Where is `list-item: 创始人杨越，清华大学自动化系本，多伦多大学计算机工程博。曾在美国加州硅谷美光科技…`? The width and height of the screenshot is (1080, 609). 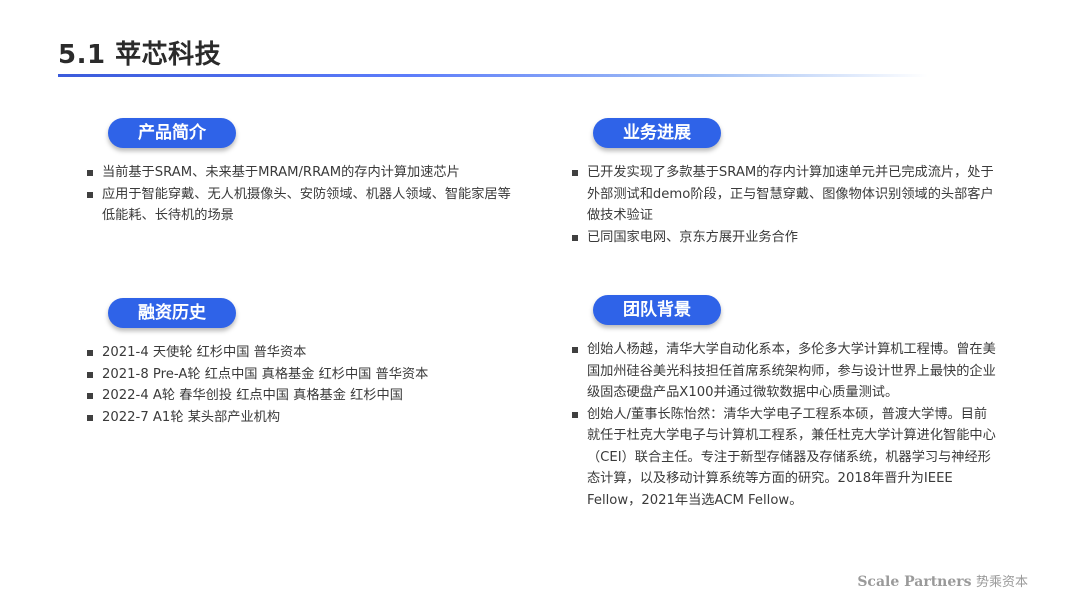 list-item: 创始人杨越，清华大学自动化系本，多伦多大学计算机工程博。曾在美国加州硅谷美光科技… is located at coordinates (784, 371).